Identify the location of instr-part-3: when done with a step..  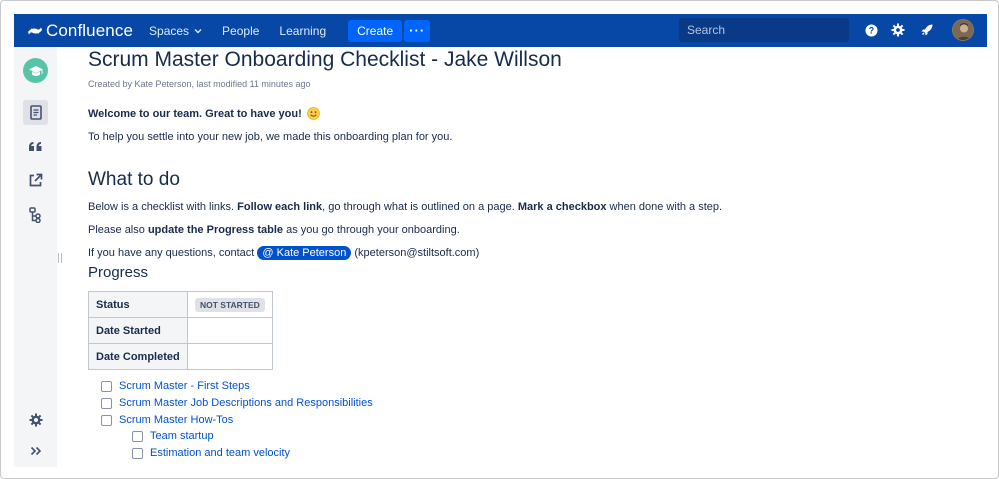
(664, 207).